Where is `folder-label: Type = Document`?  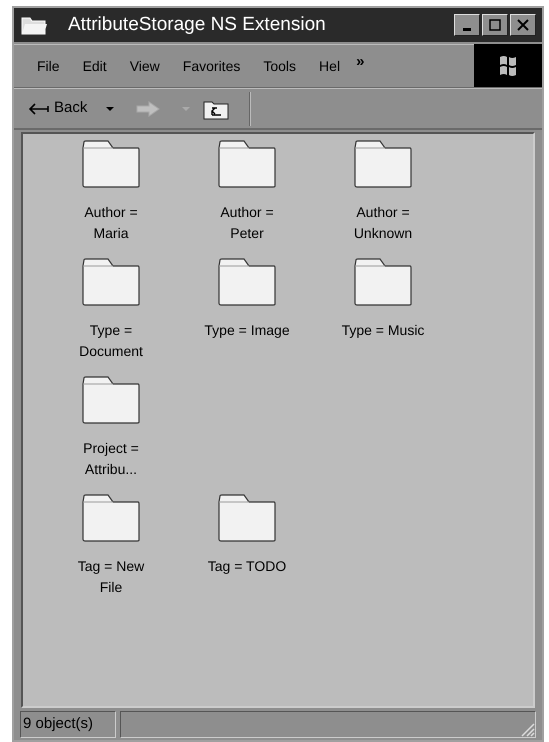 folder-label: Type = Document is located at coordinates (111, 341).